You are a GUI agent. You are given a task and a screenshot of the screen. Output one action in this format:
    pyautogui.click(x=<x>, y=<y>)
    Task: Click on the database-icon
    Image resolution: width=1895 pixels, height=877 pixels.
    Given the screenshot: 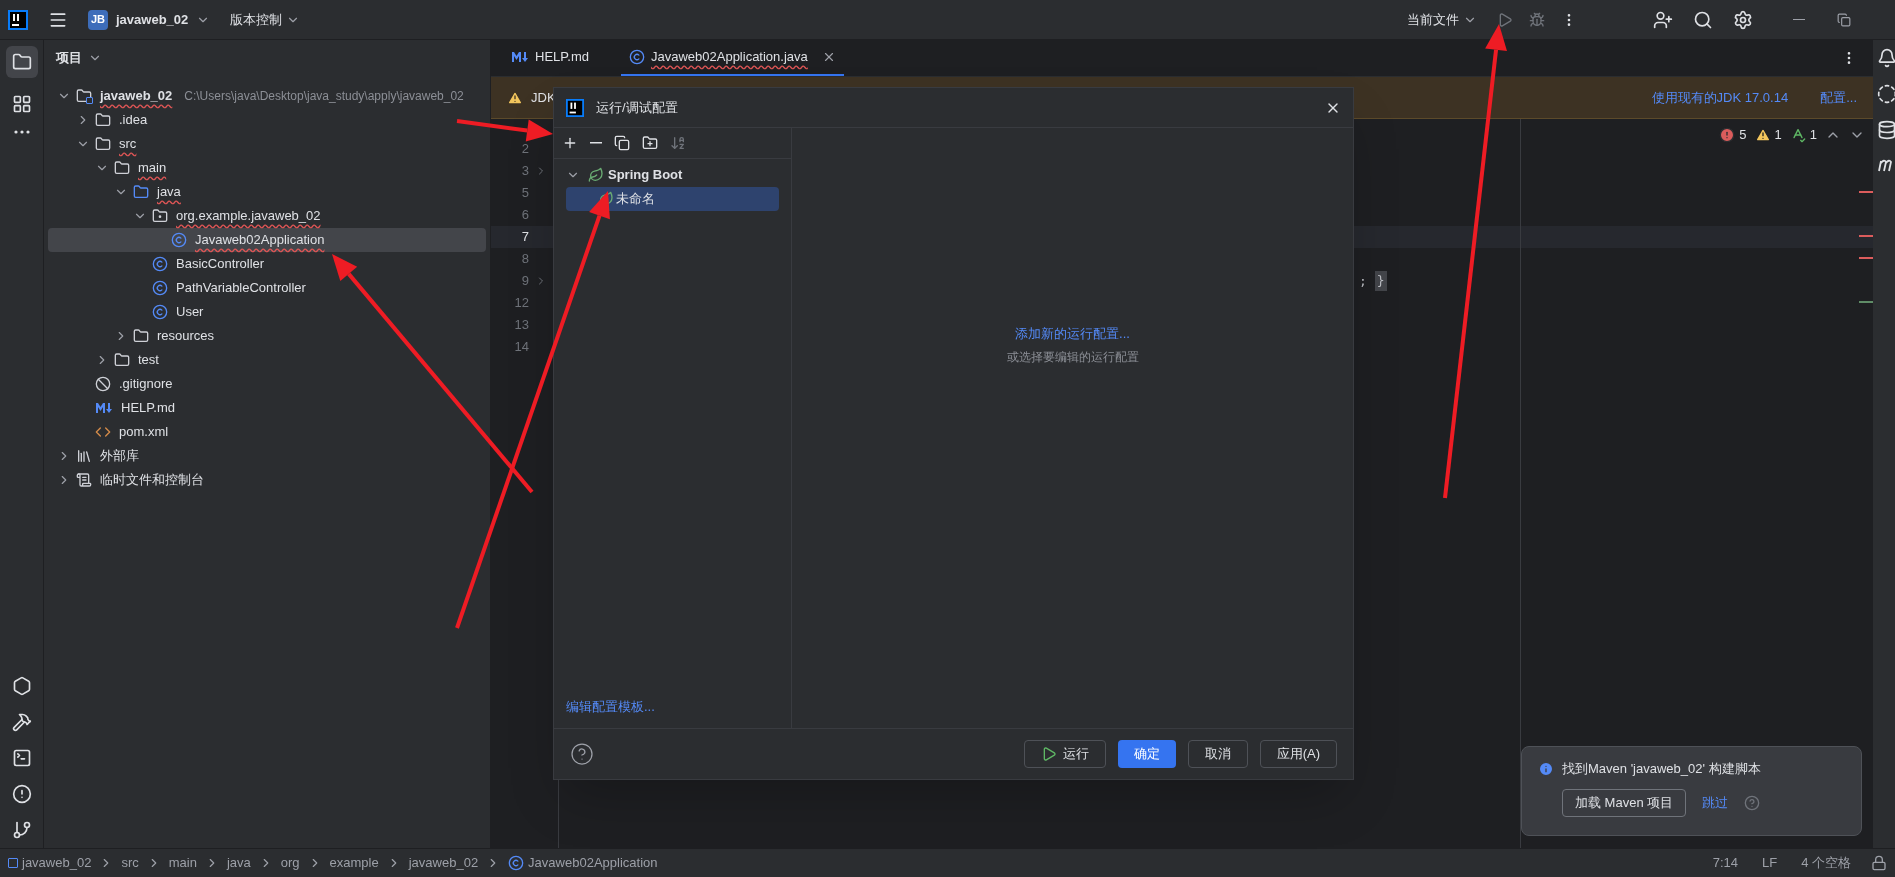 What is the action you would take?
    pyautogui.click(x=1886, y=130)
    